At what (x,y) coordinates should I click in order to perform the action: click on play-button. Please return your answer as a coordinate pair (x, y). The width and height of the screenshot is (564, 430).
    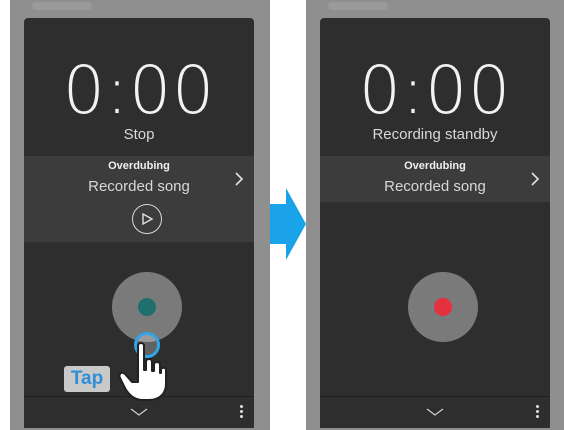
    Looking at the image, I should click on (147, 219).